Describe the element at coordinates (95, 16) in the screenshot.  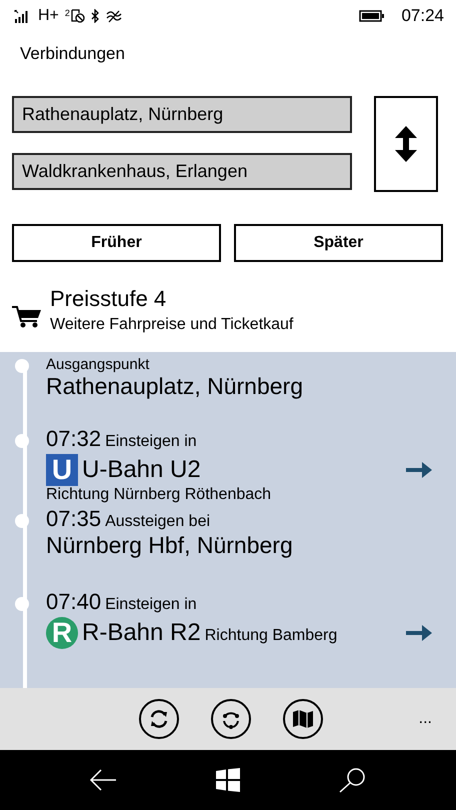
I see `bluetooth-icon` at that location.